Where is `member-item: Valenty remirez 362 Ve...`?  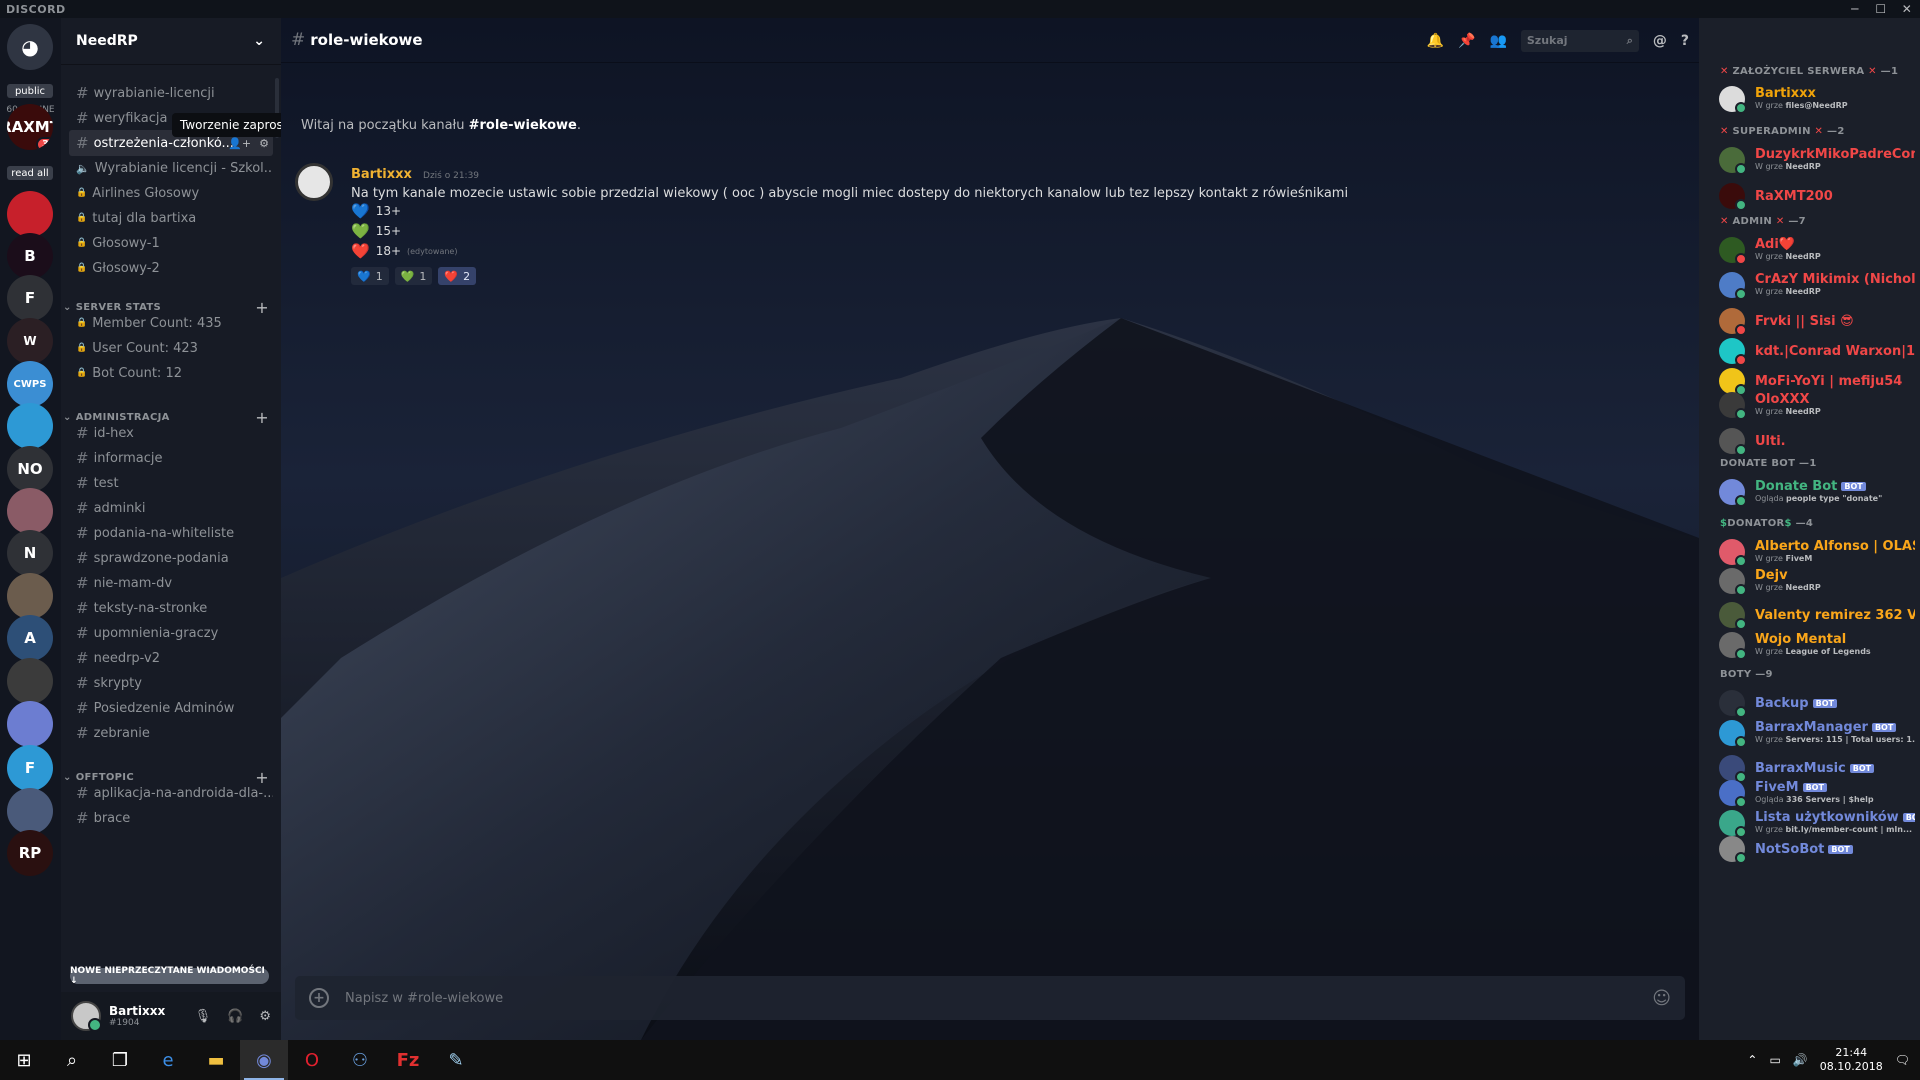
member-item: Valenty remirez 362 Ve... is located at coordinates (1817, 616).